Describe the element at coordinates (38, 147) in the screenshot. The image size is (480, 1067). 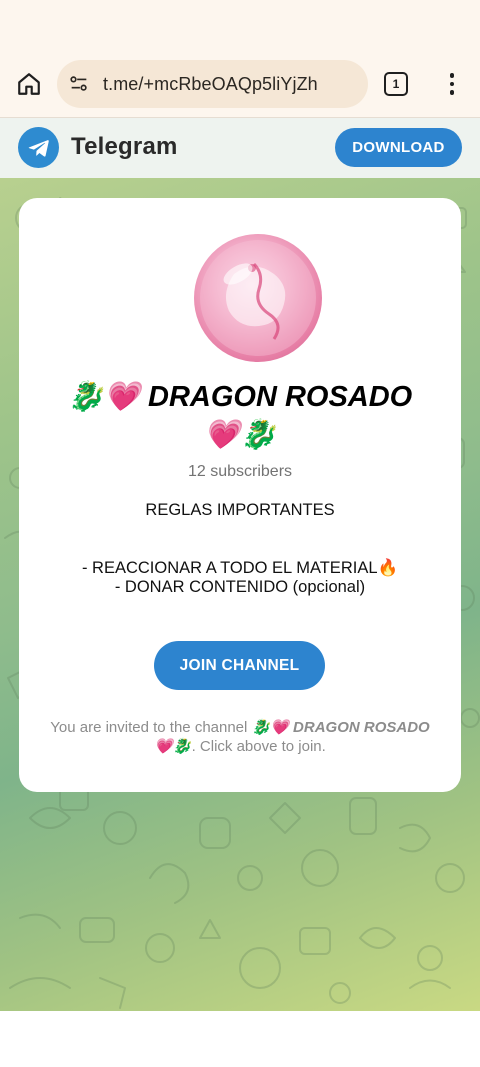
I see `telegram-logo-icon` at that location.